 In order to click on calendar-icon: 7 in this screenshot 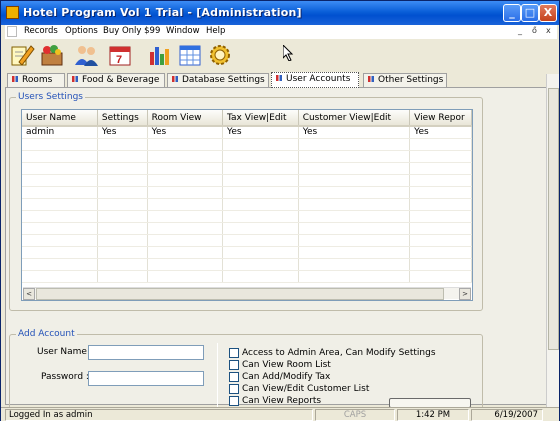, I will do `click(120, 55)`.